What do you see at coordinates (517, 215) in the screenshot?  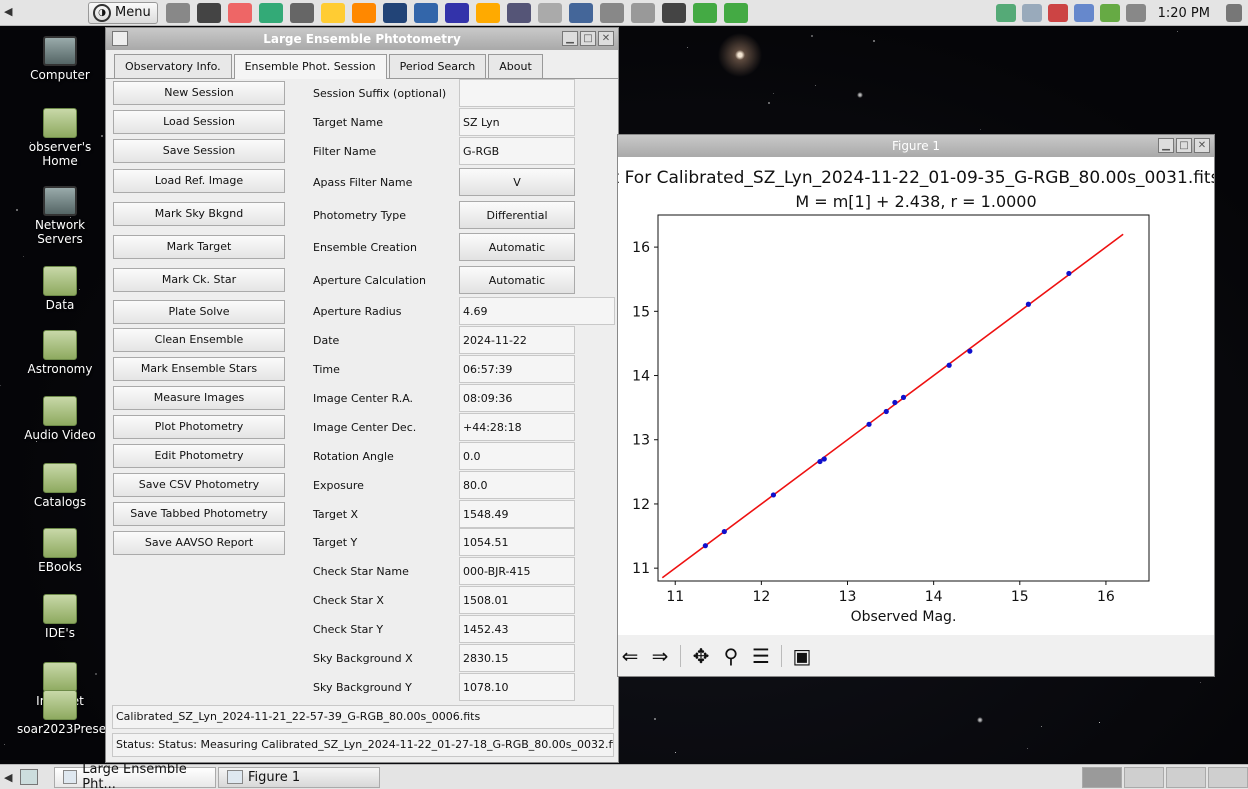 I see `dropdown-select: Differential` at bounding box center [517, 215].